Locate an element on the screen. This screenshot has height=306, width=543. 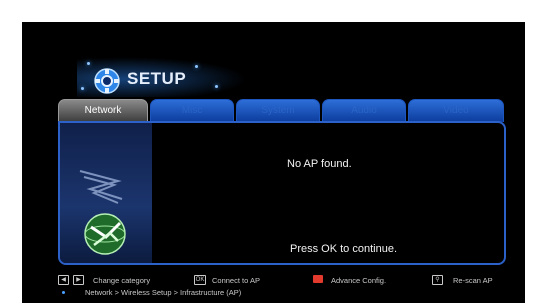
network-globe-icon is located at coordinates (105, 234).